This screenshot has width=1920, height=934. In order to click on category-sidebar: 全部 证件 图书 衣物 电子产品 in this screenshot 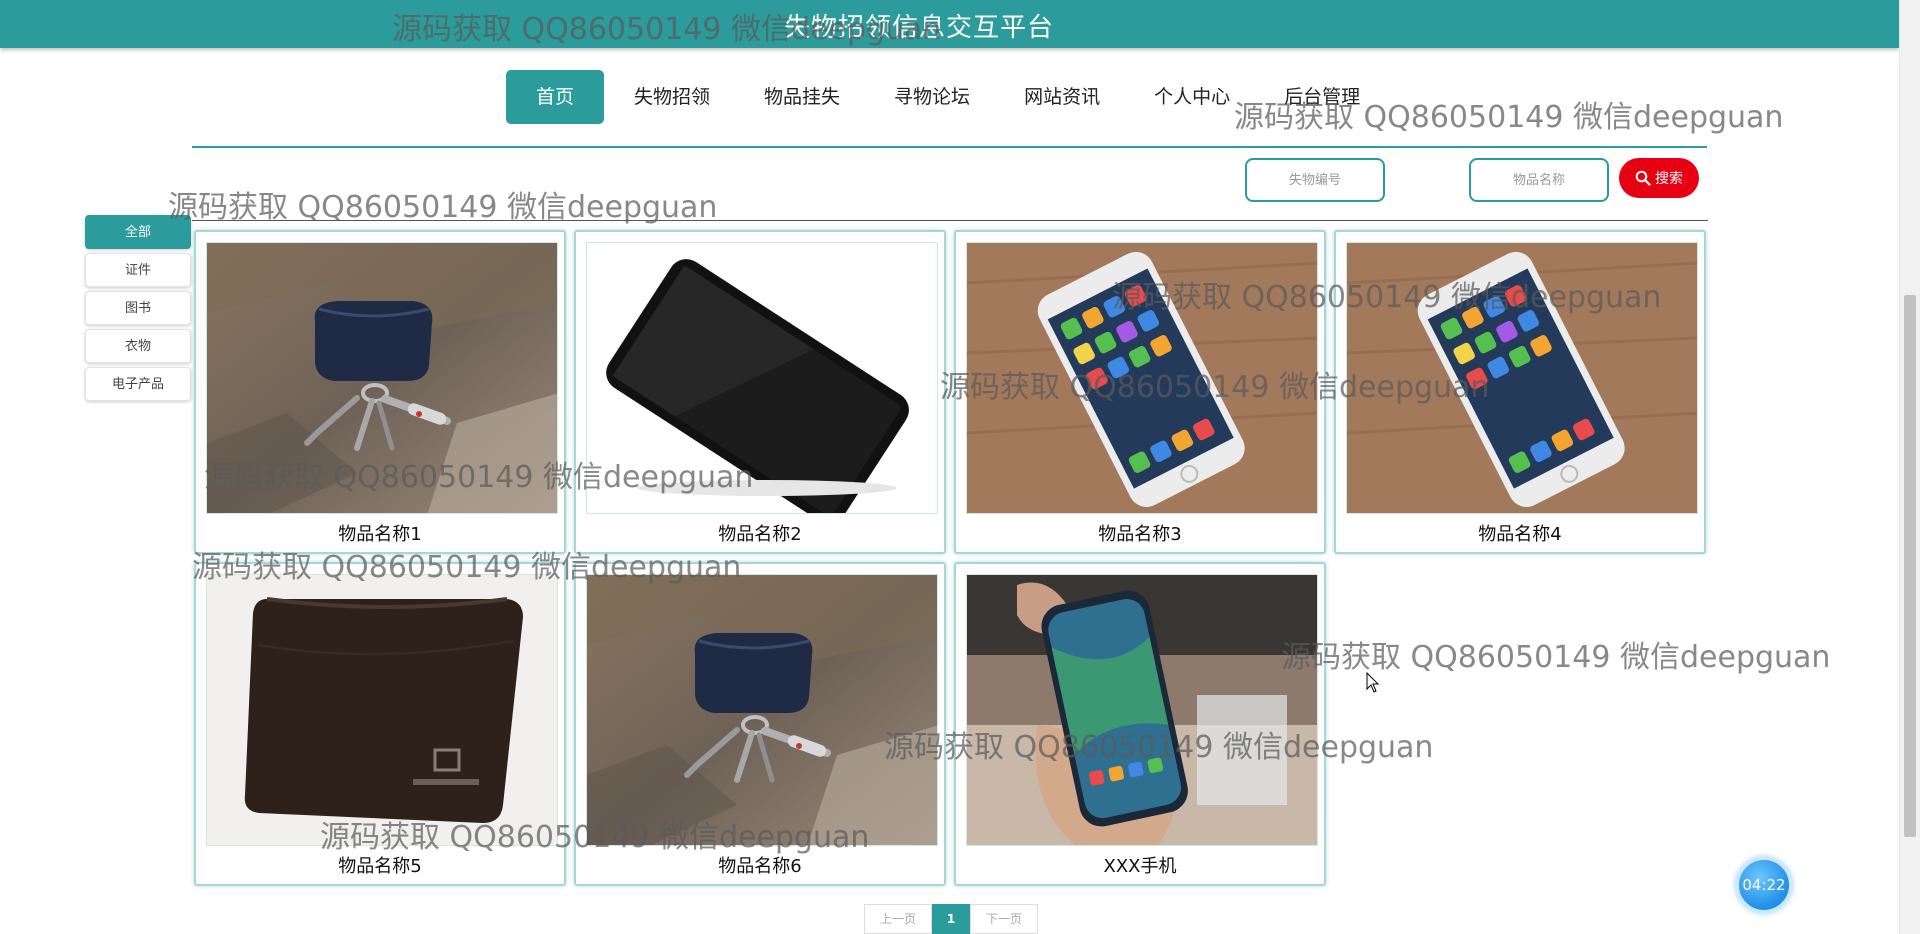, I will do `click(138, 310)`.